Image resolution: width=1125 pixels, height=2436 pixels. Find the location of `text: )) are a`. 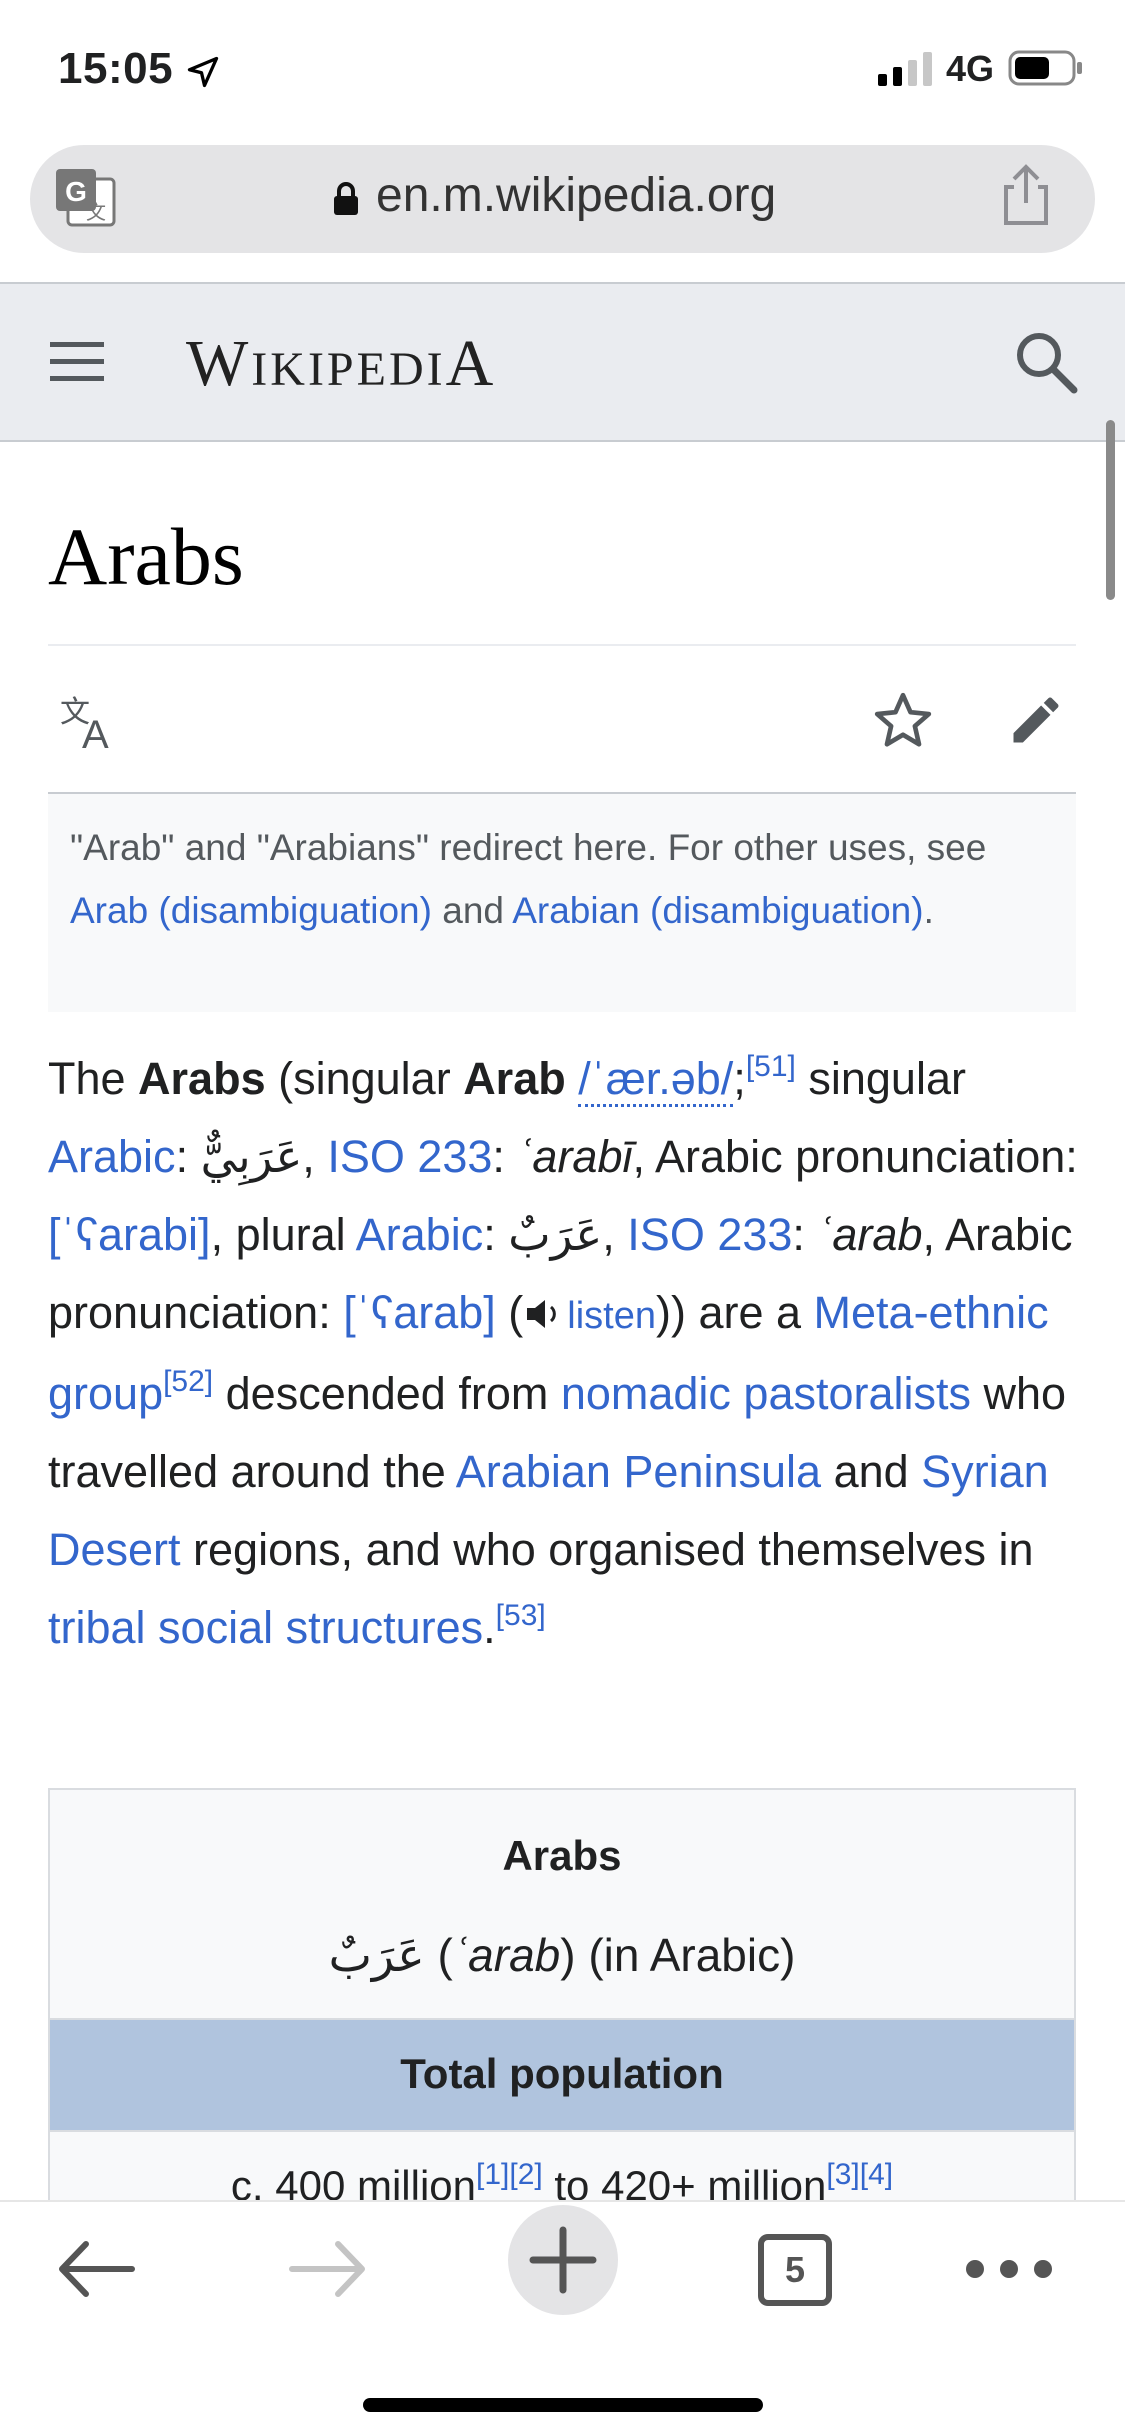

text: )) are a is located at coordinates (734, 1312).